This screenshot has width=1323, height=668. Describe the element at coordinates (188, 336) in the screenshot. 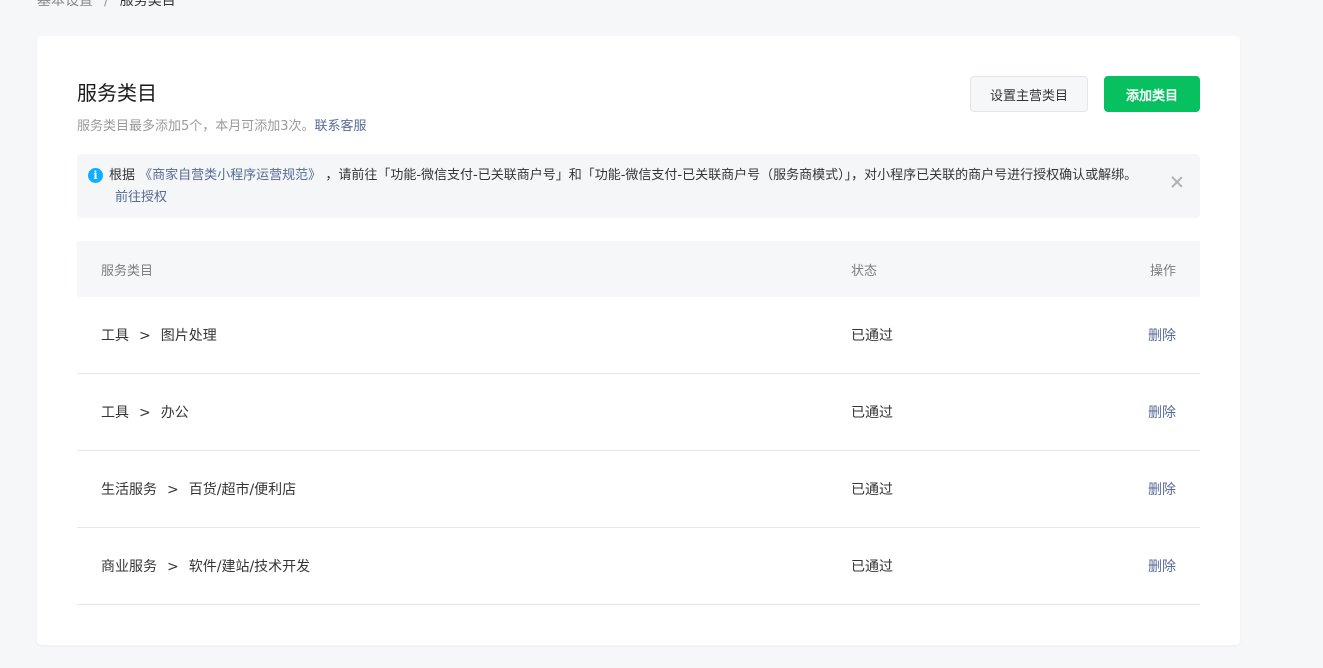

I see `category-level2: 图片处理` at that location.